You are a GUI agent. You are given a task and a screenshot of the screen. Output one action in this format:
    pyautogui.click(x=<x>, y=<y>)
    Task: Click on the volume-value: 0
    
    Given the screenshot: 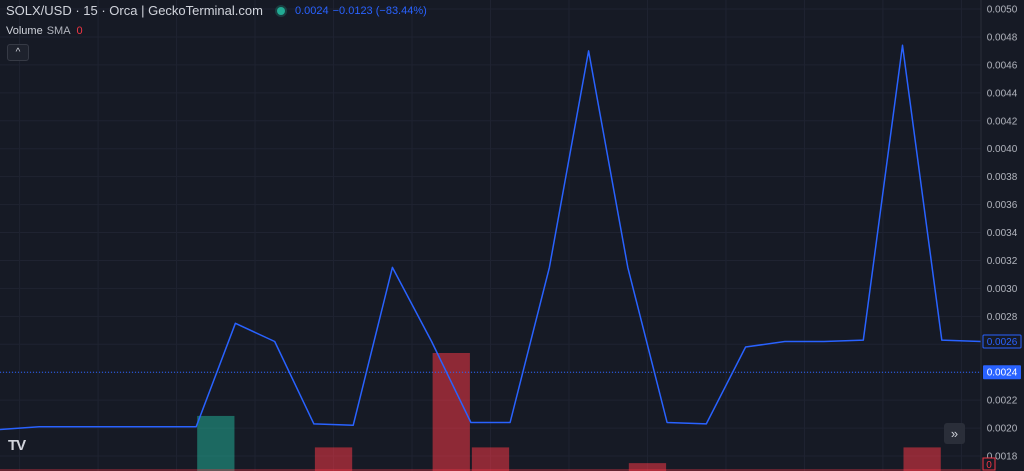 What is the action you would take?
    pyautogui.click(x=79, y=31)
    